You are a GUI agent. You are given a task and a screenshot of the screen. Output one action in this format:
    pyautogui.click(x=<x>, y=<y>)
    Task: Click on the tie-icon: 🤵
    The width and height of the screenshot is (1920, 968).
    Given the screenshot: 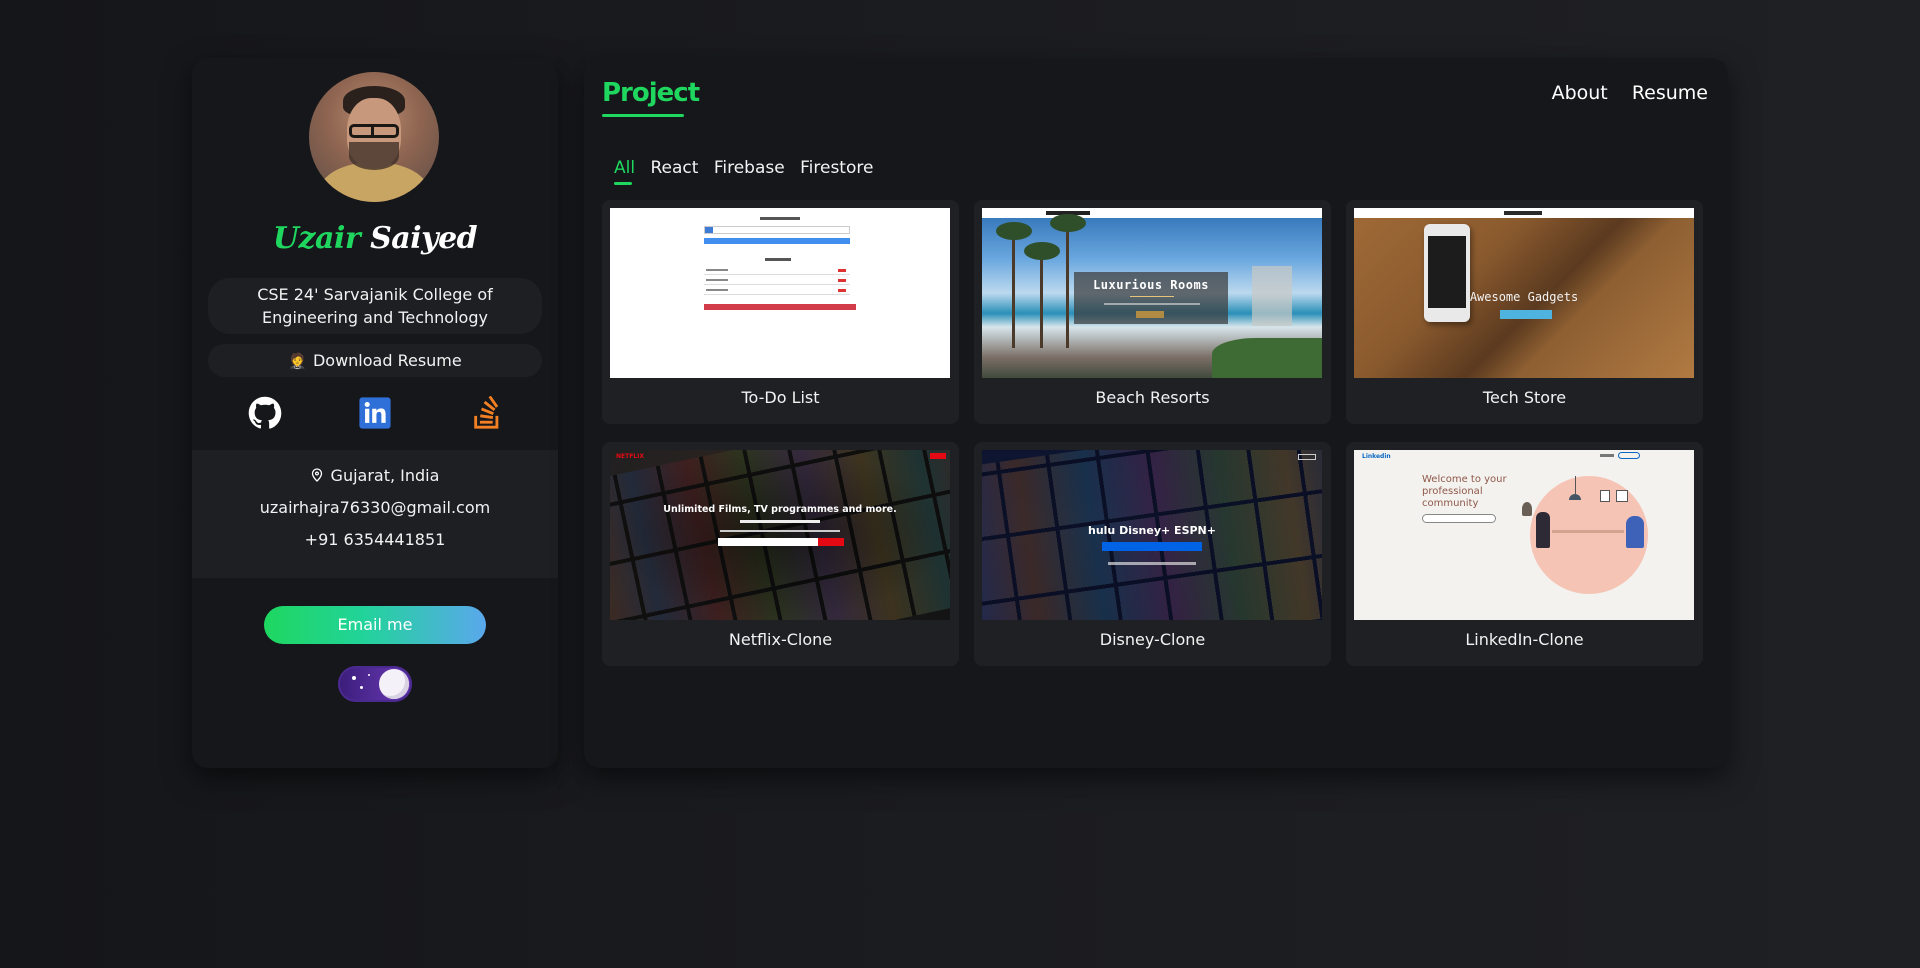 What is the action you would take?
    pyautogui.click(x=297, y=361)
    